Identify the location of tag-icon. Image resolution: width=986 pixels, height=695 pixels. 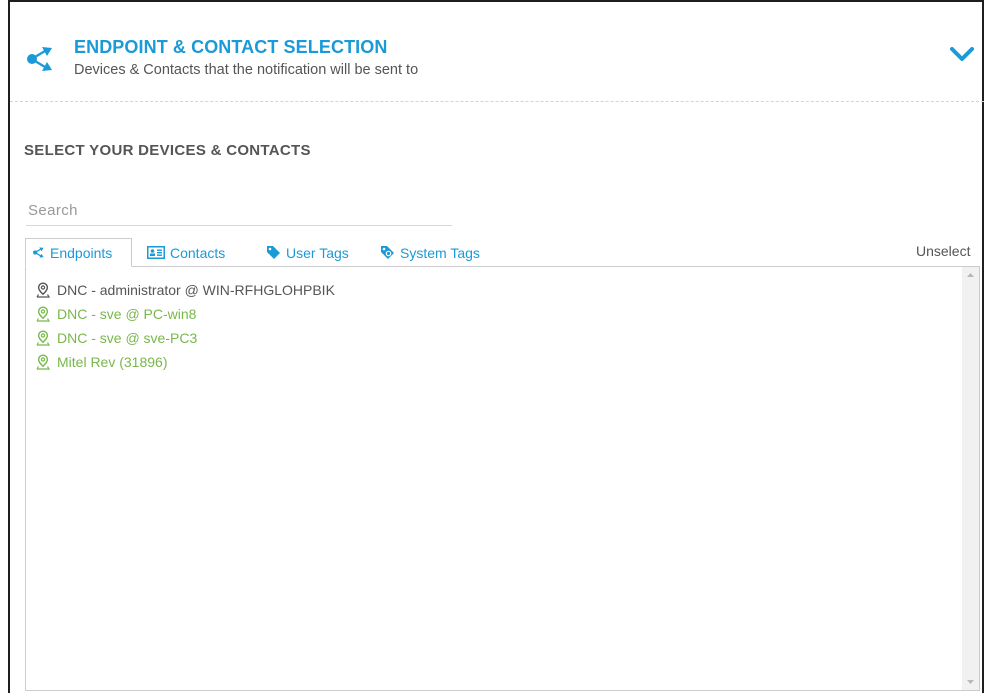
(273, 252).